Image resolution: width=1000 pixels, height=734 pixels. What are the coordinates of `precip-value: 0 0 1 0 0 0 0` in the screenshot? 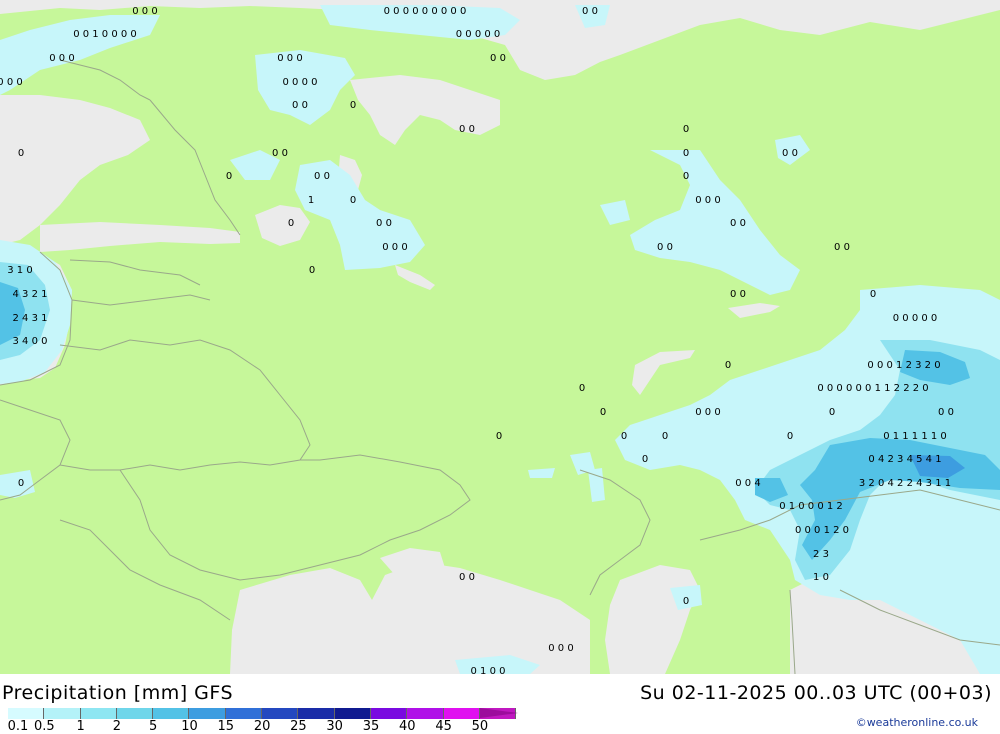 It's located at (105, 34).